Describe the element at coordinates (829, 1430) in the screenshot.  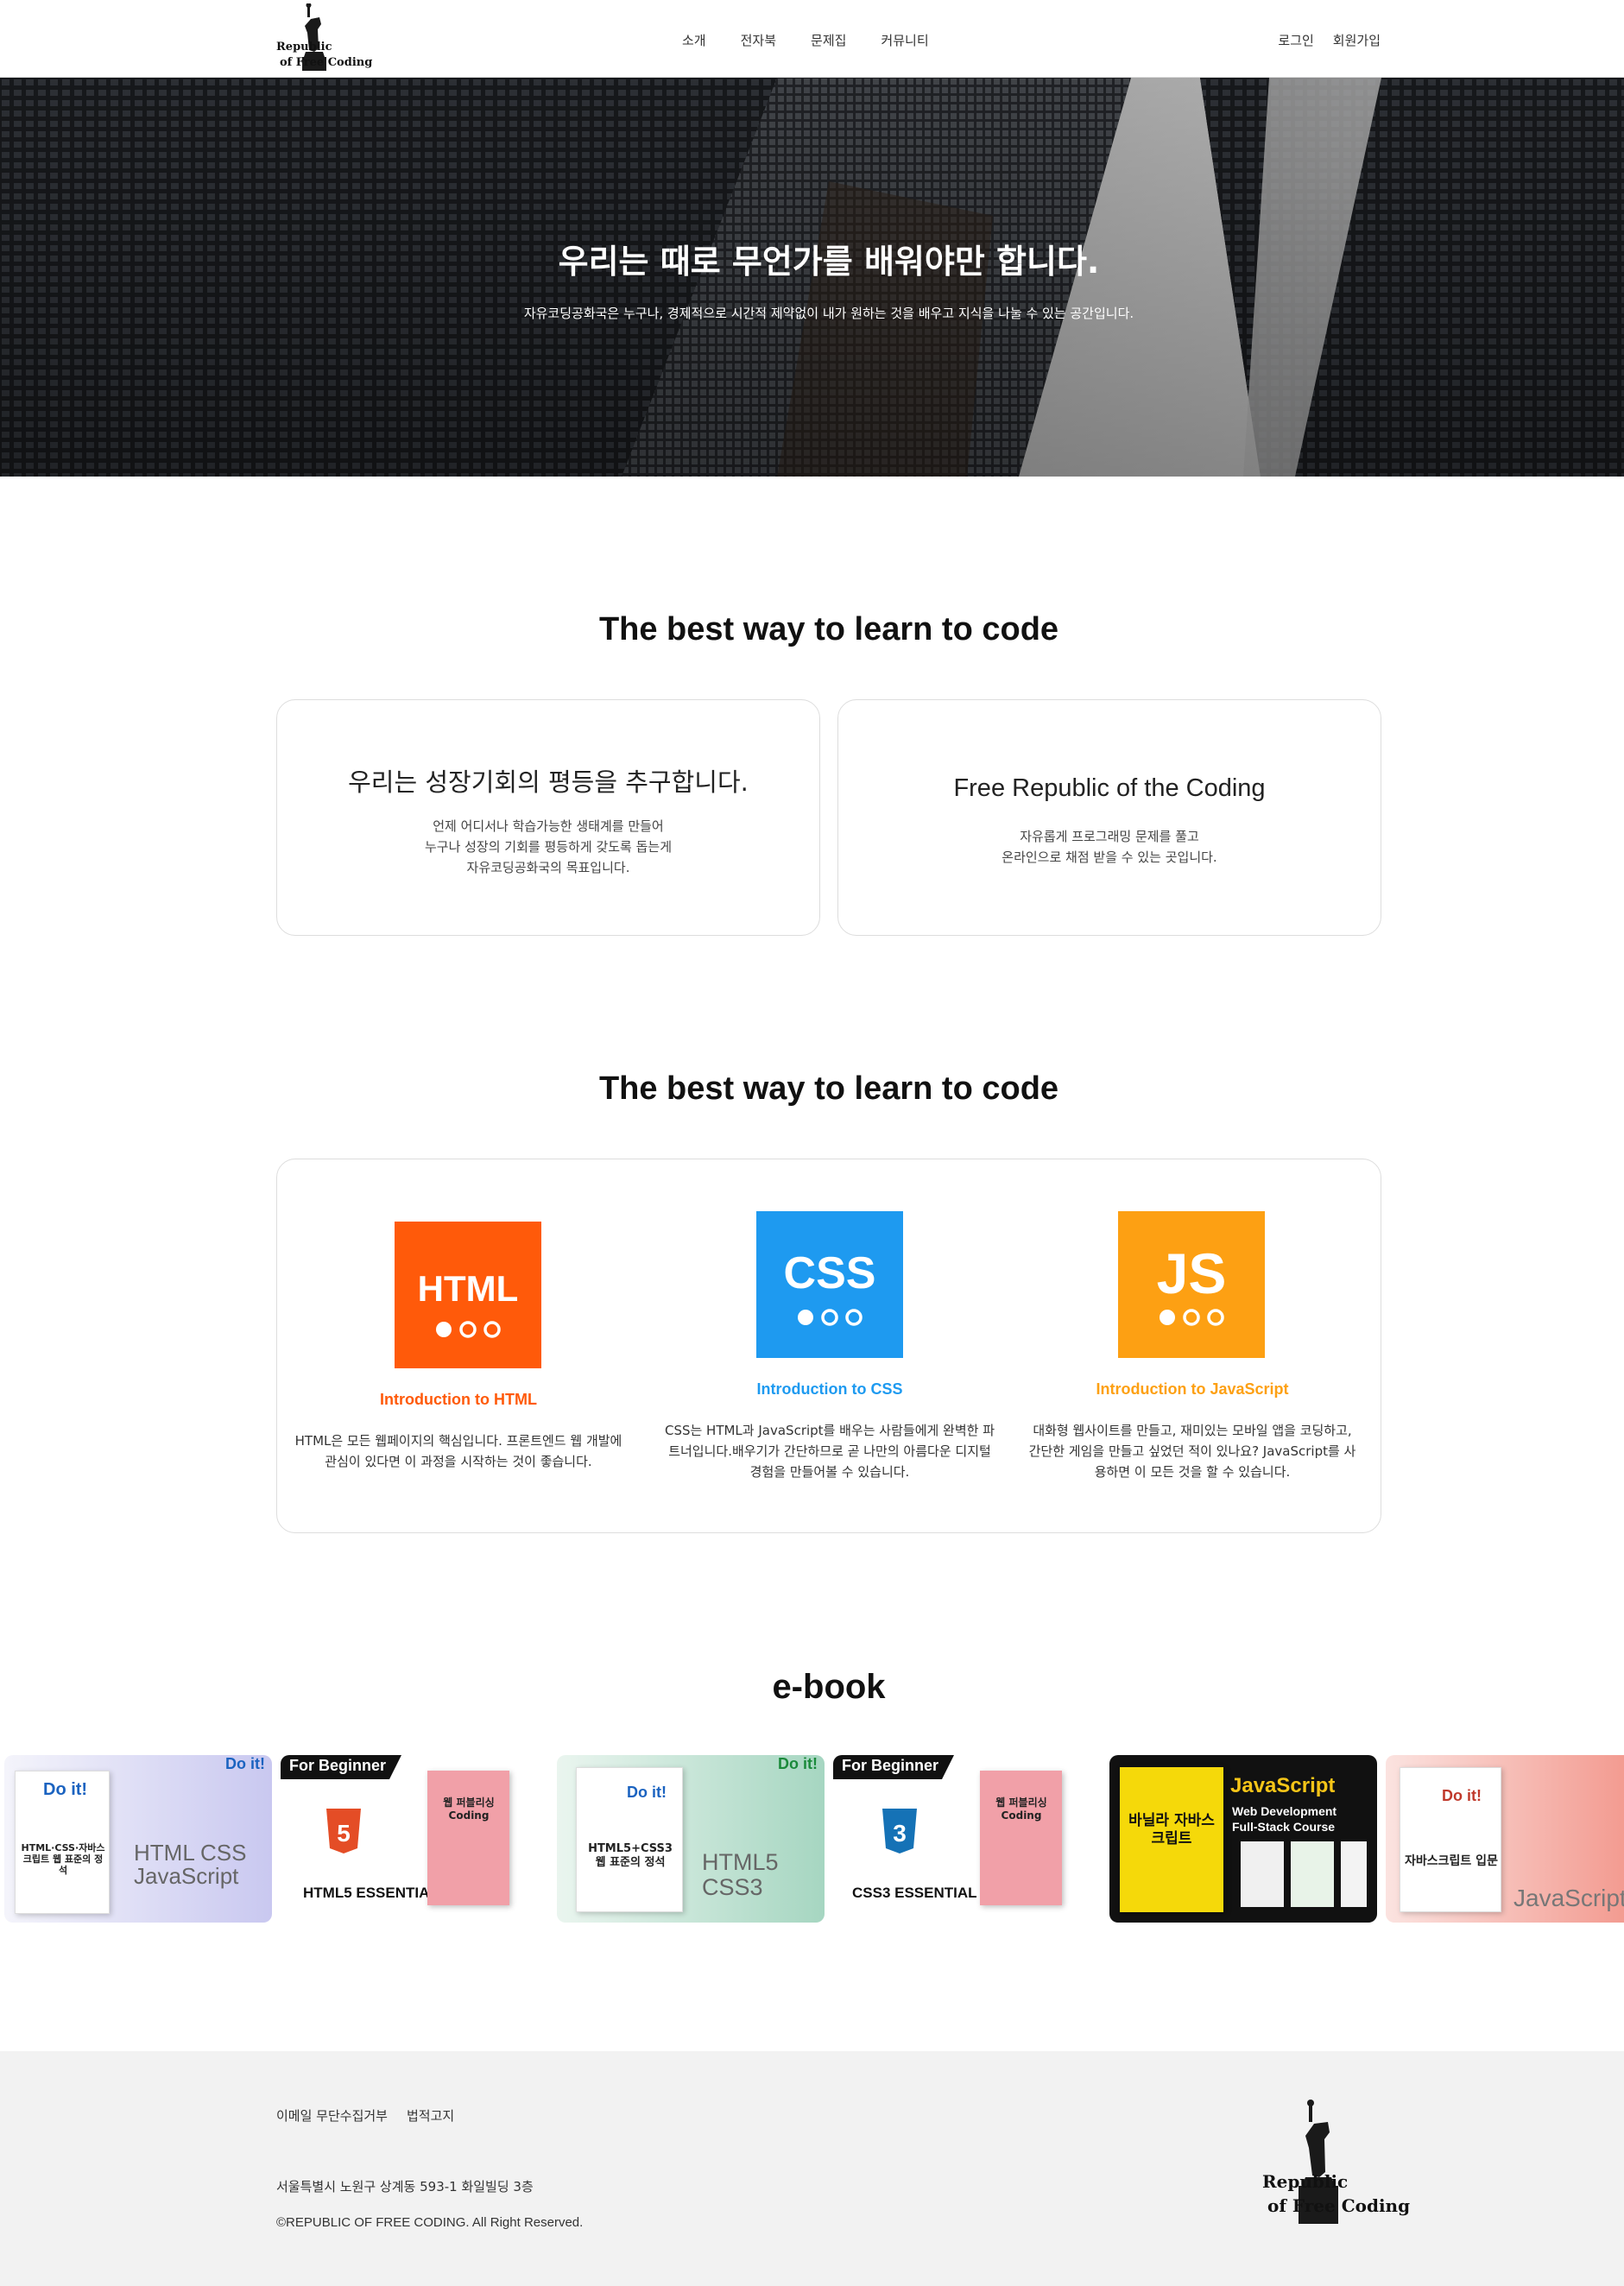
I see `course-desc-line: CSS는 HTML과 JavaScript를 배우는 사람들에게 완벽한 파` at that location.